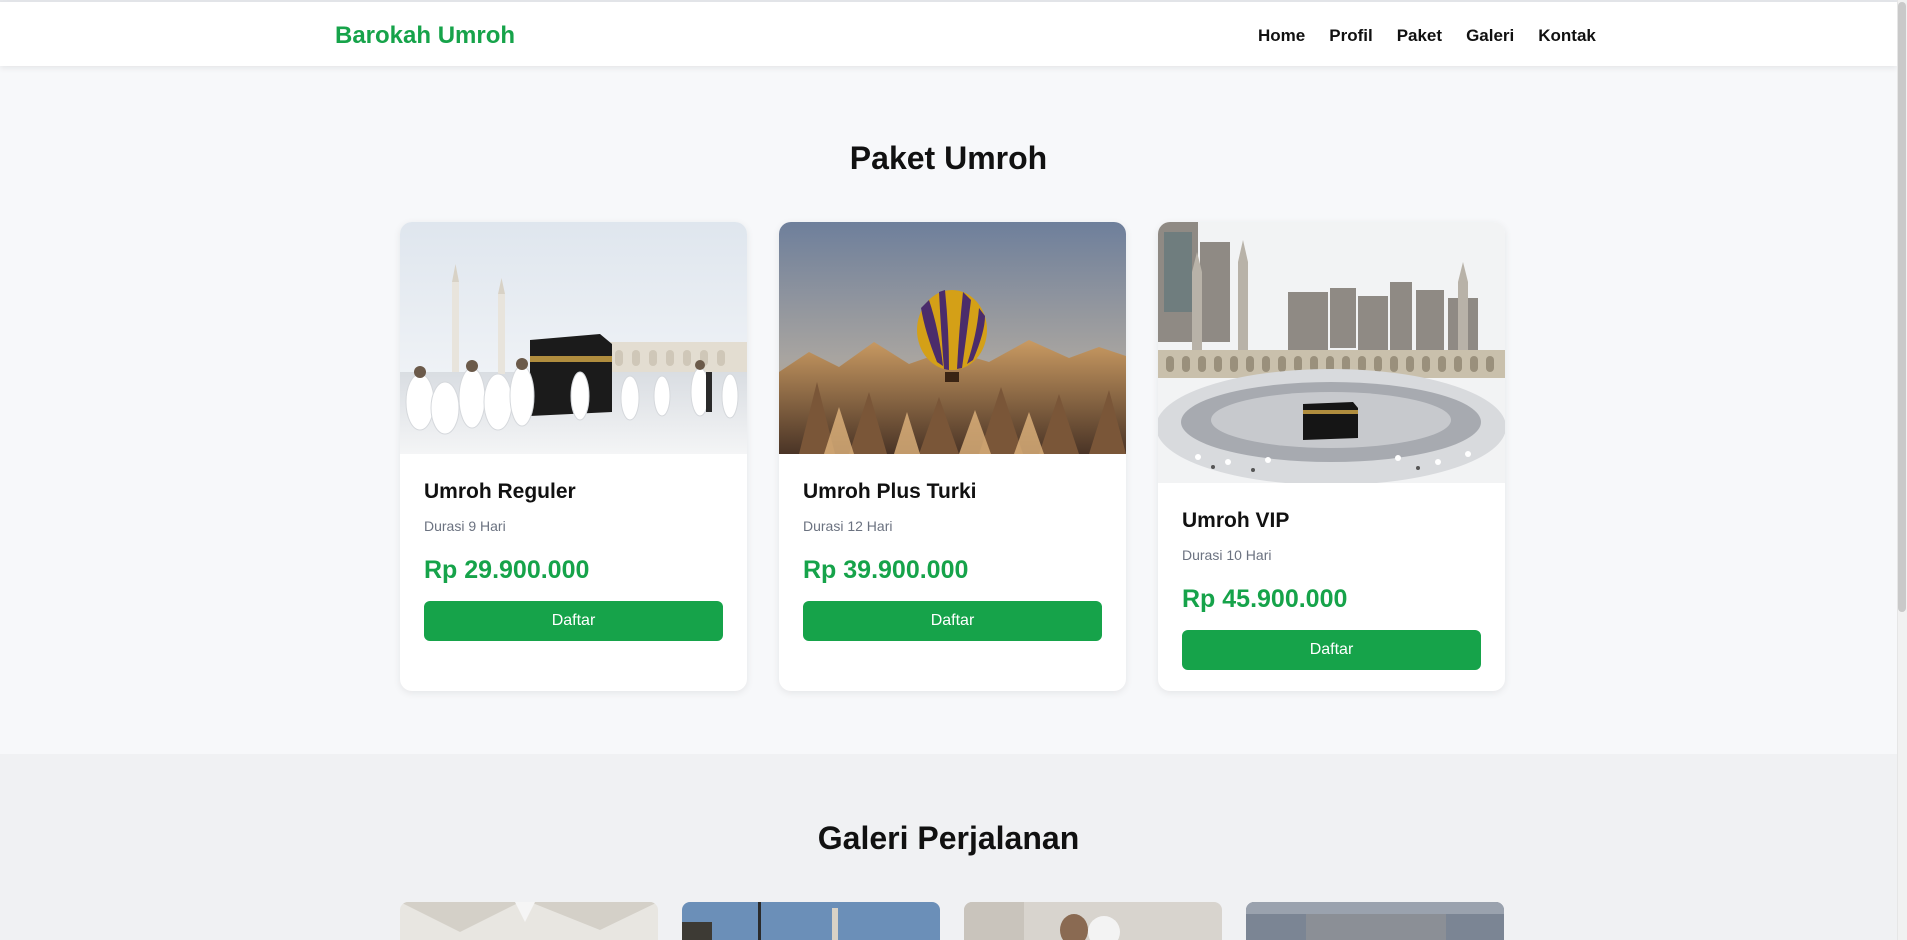  I want to click on package-duration: Durasi 9 Hari, so click(465, 526).